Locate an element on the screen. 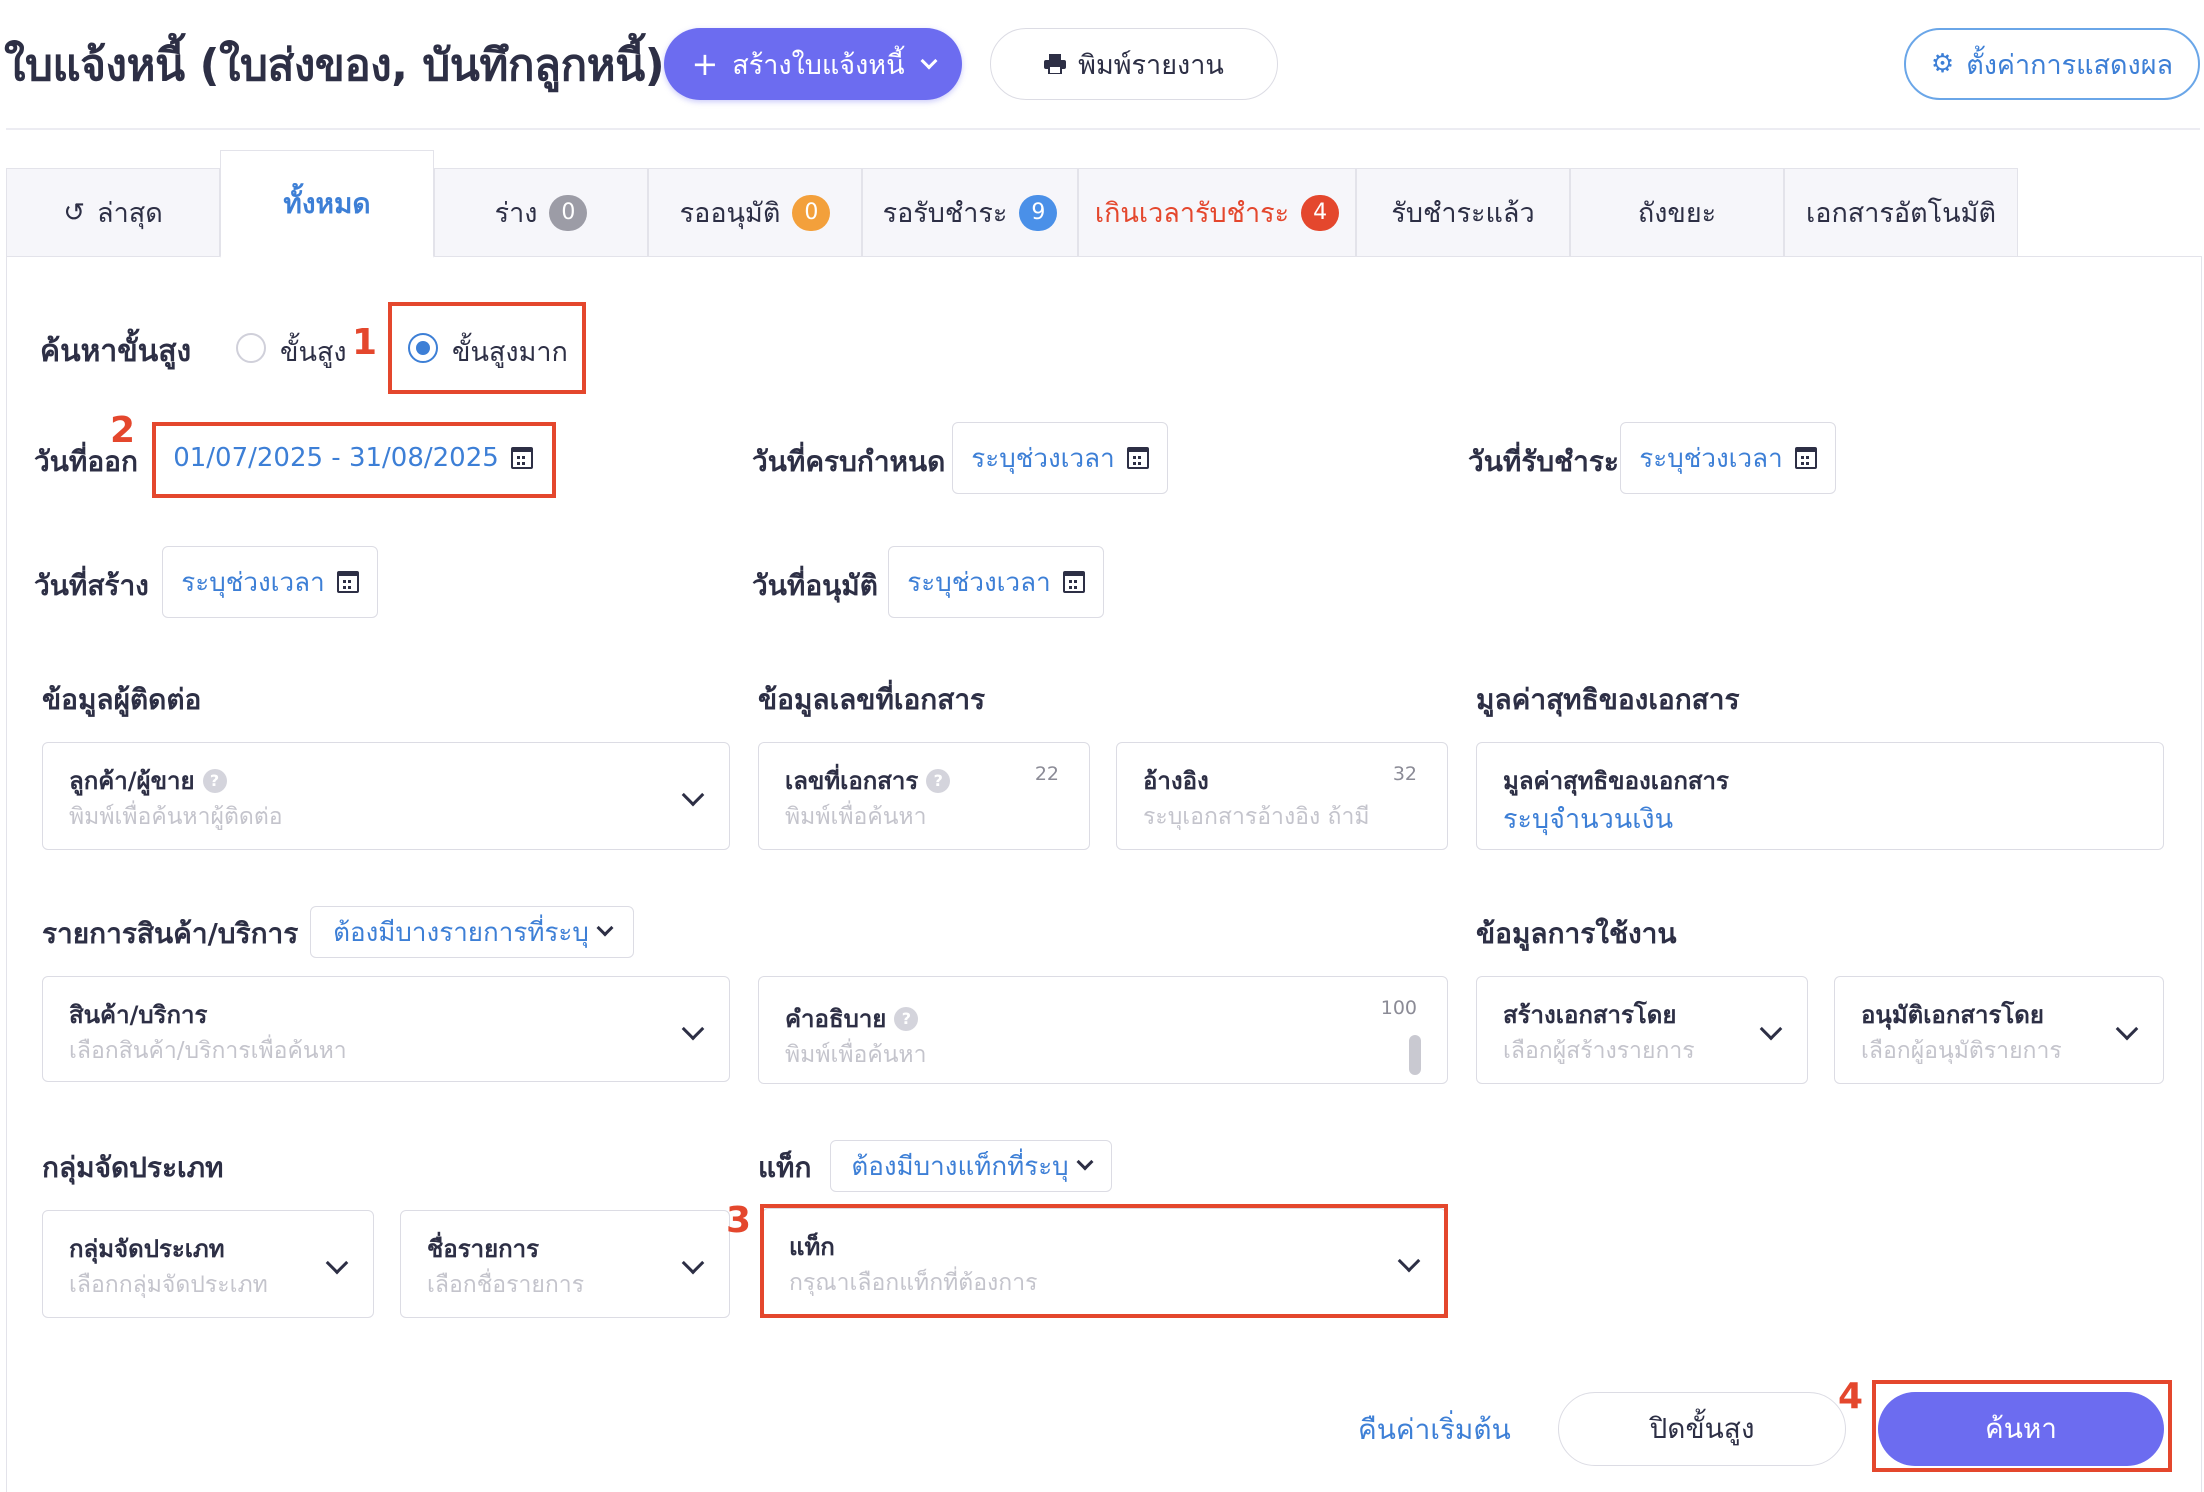  tab-trash: ถังขยะ is located at coordinates (1677, 212).